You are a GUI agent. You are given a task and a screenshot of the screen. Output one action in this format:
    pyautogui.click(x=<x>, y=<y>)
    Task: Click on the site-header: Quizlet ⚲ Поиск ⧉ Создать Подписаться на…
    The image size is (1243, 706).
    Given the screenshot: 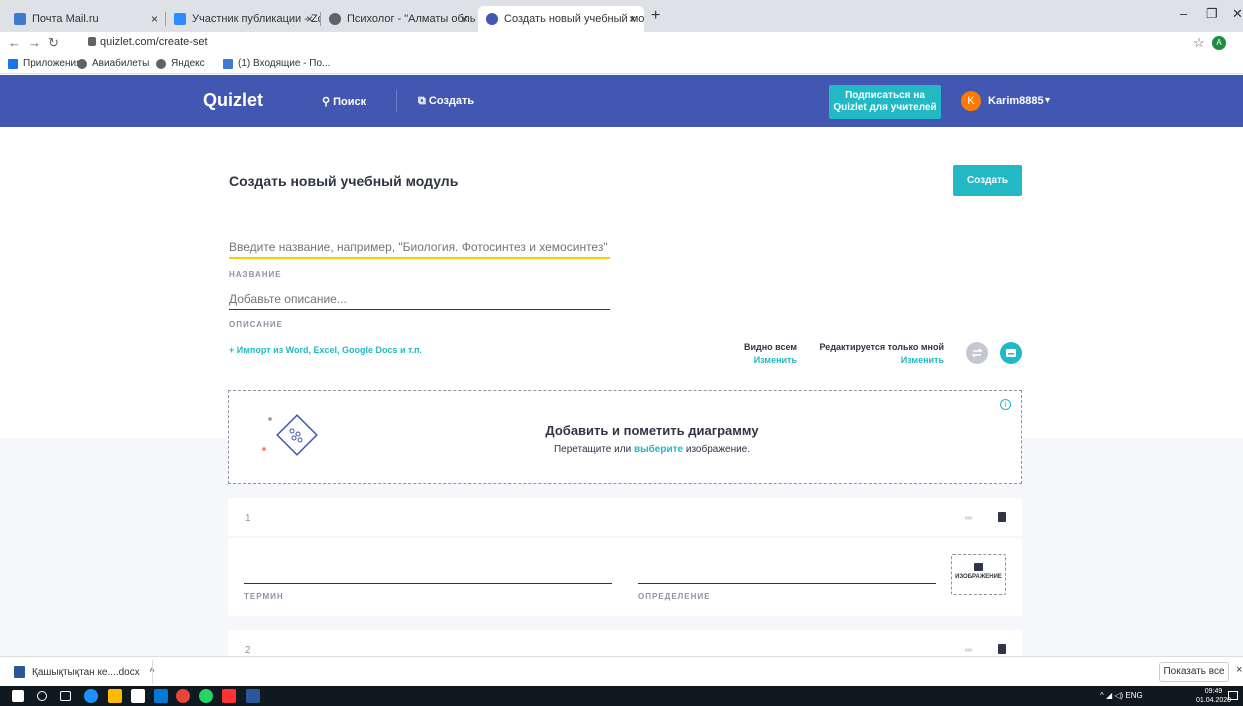 What is the action you would take?
    pyautogui.click(x=621, y=101)
    